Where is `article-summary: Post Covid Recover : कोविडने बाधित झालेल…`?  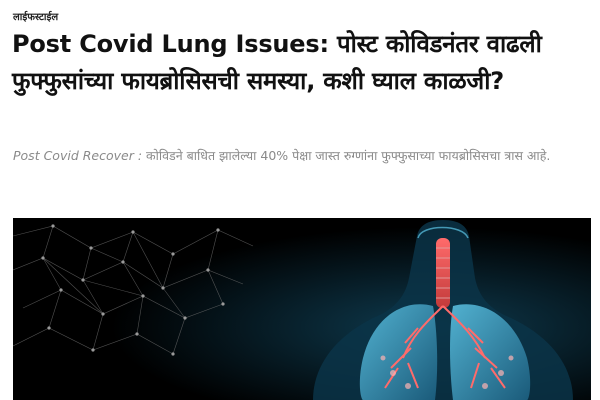
article-summary: Post Covid Recover : कोविडने बाधित झालेल… is located at coordinates (303, 155).